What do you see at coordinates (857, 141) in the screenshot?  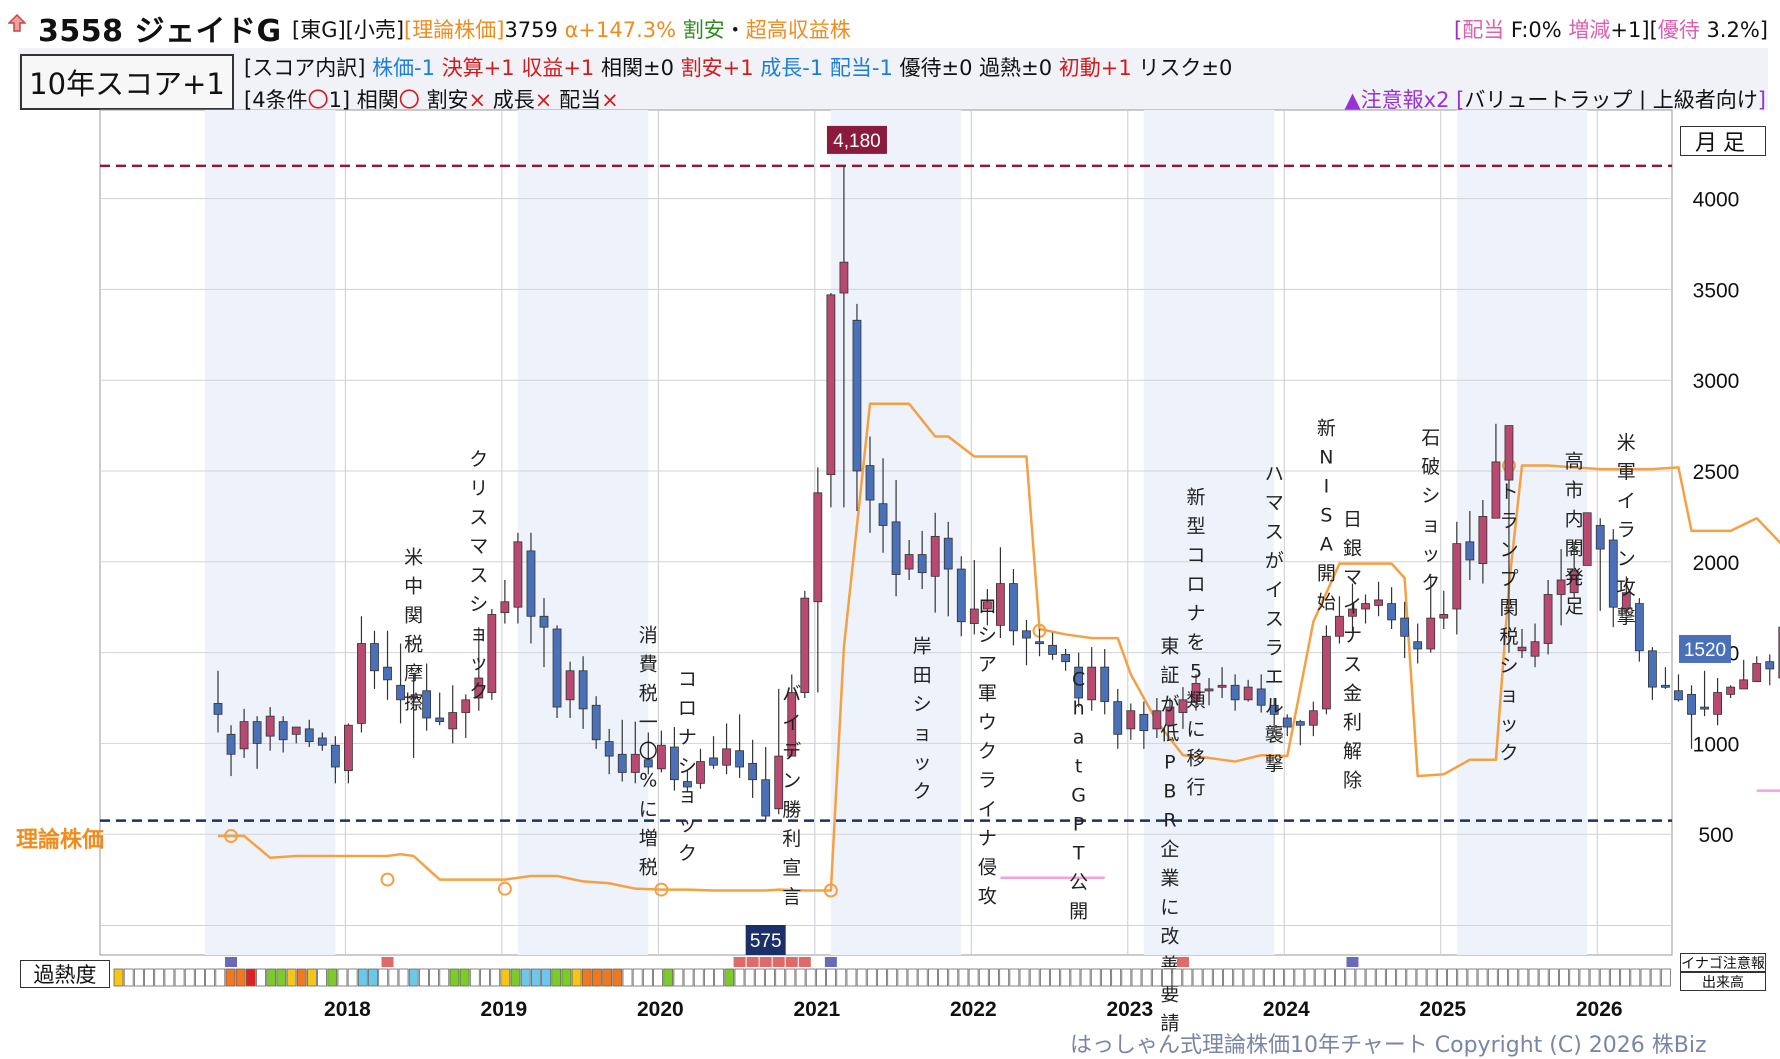 I see `high-tag: 4,180` at bounding box center [857, 141].